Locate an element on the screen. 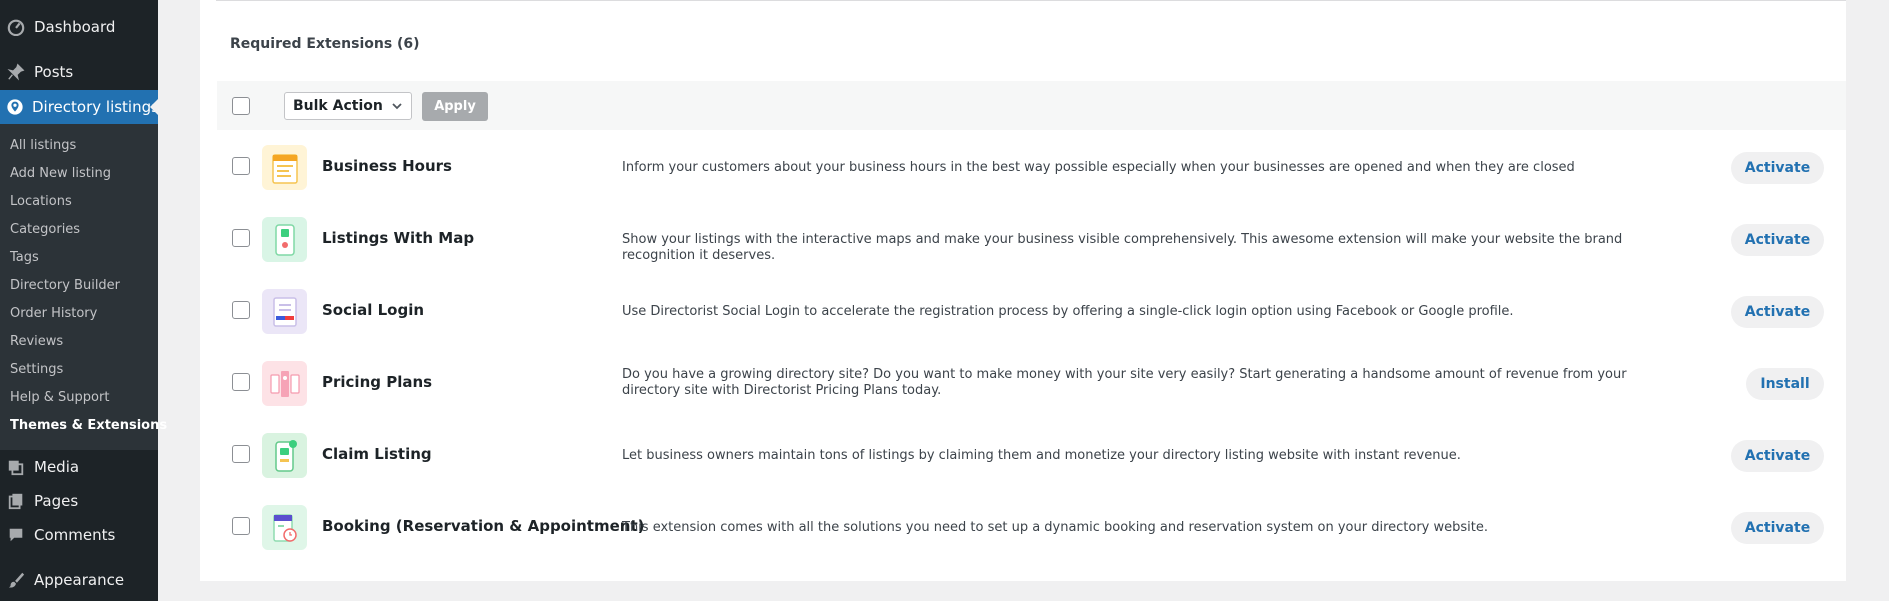  menu-posts: Posts is located at coordinates (79, 72).